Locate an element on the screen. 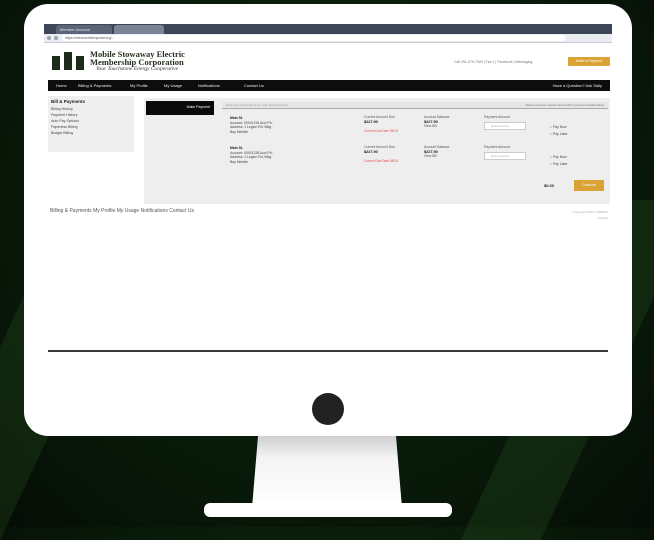  nav-item-usage: My Usage is located at coordinates (173, 85).